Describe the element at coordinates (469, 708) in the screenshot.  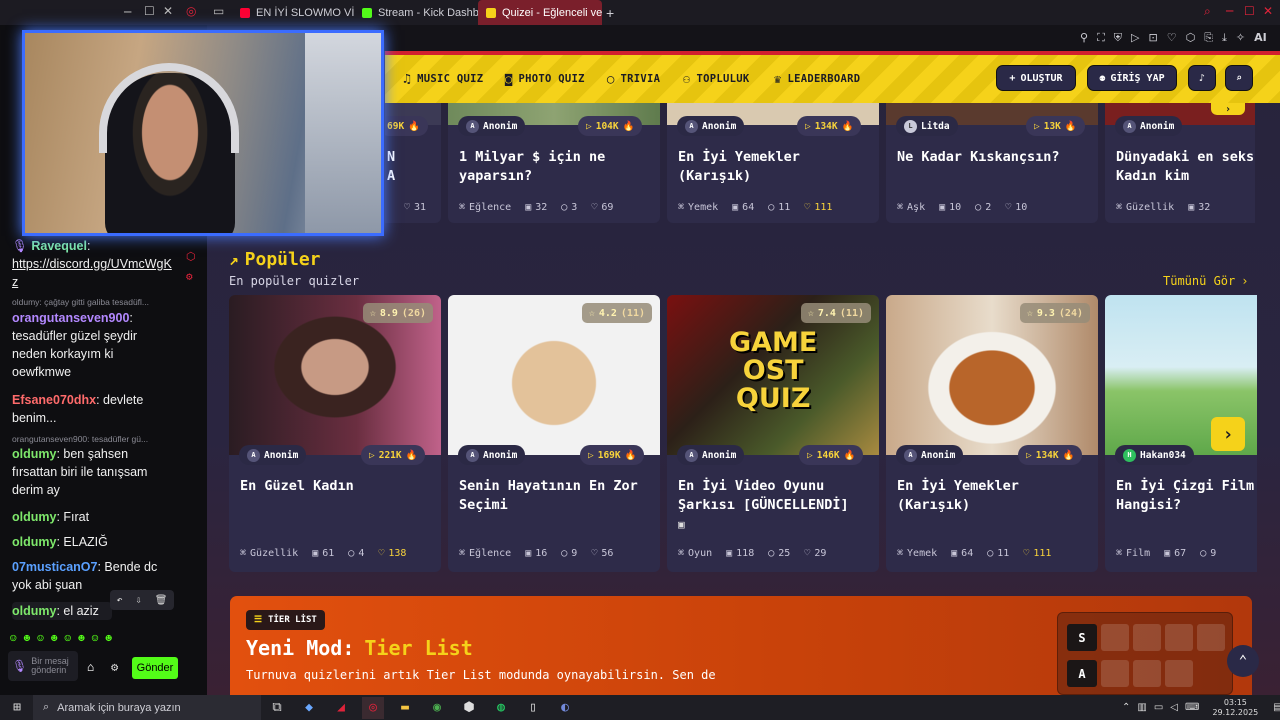
I see `clipboard-icon: ⬢` at that location.